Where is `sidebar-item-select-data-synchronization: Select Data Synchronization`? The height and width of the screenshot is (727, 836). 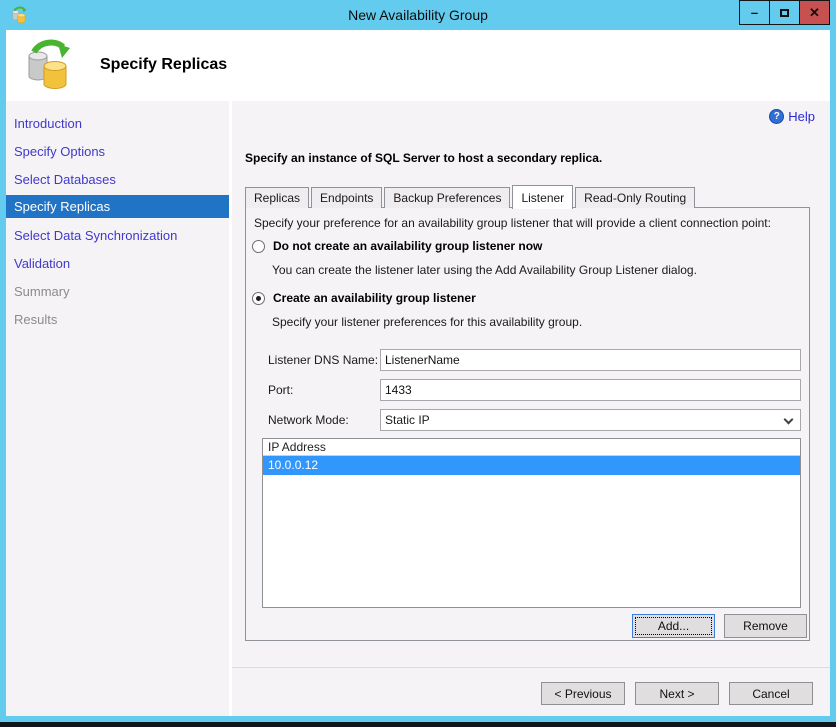 sidebar-item-select-data-synchronization: Select Data Synchronization is located at coordinates (117, 235).